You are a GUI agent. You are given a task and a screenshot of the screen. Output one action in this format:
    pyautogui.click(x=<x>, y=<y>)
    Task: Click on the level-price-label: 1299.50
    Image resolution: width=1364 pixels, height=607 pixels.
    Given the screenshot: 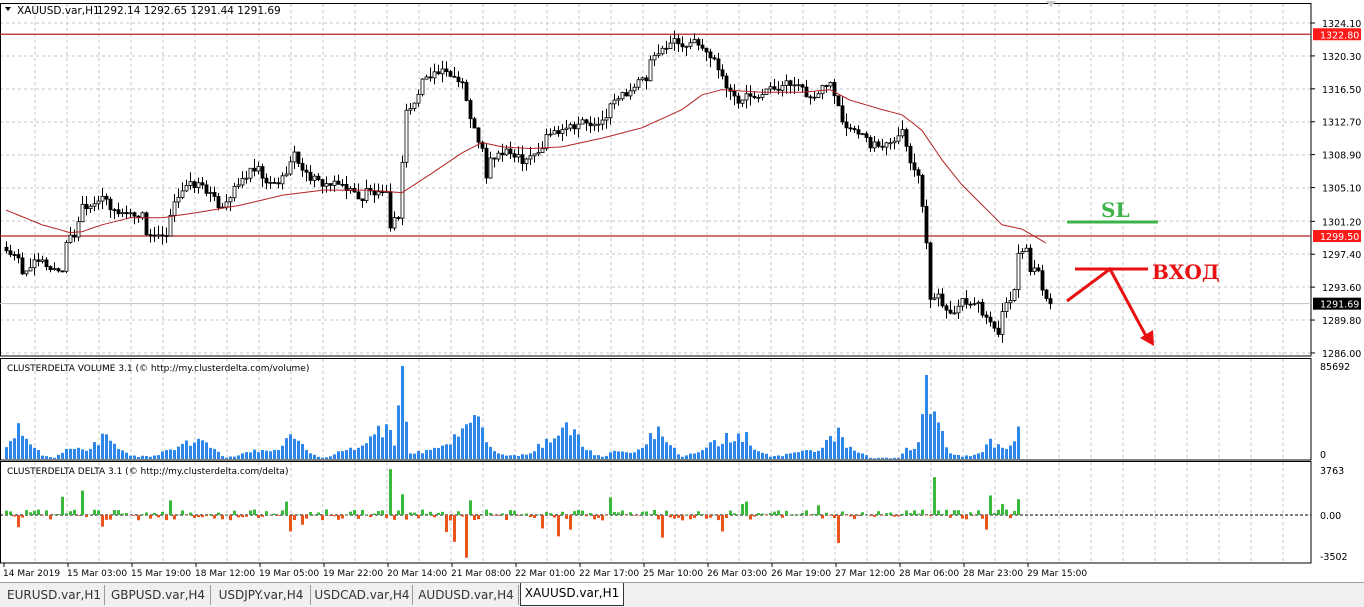 What is the action you would take?
    pyautogui.click(x=1339, y=237)
    